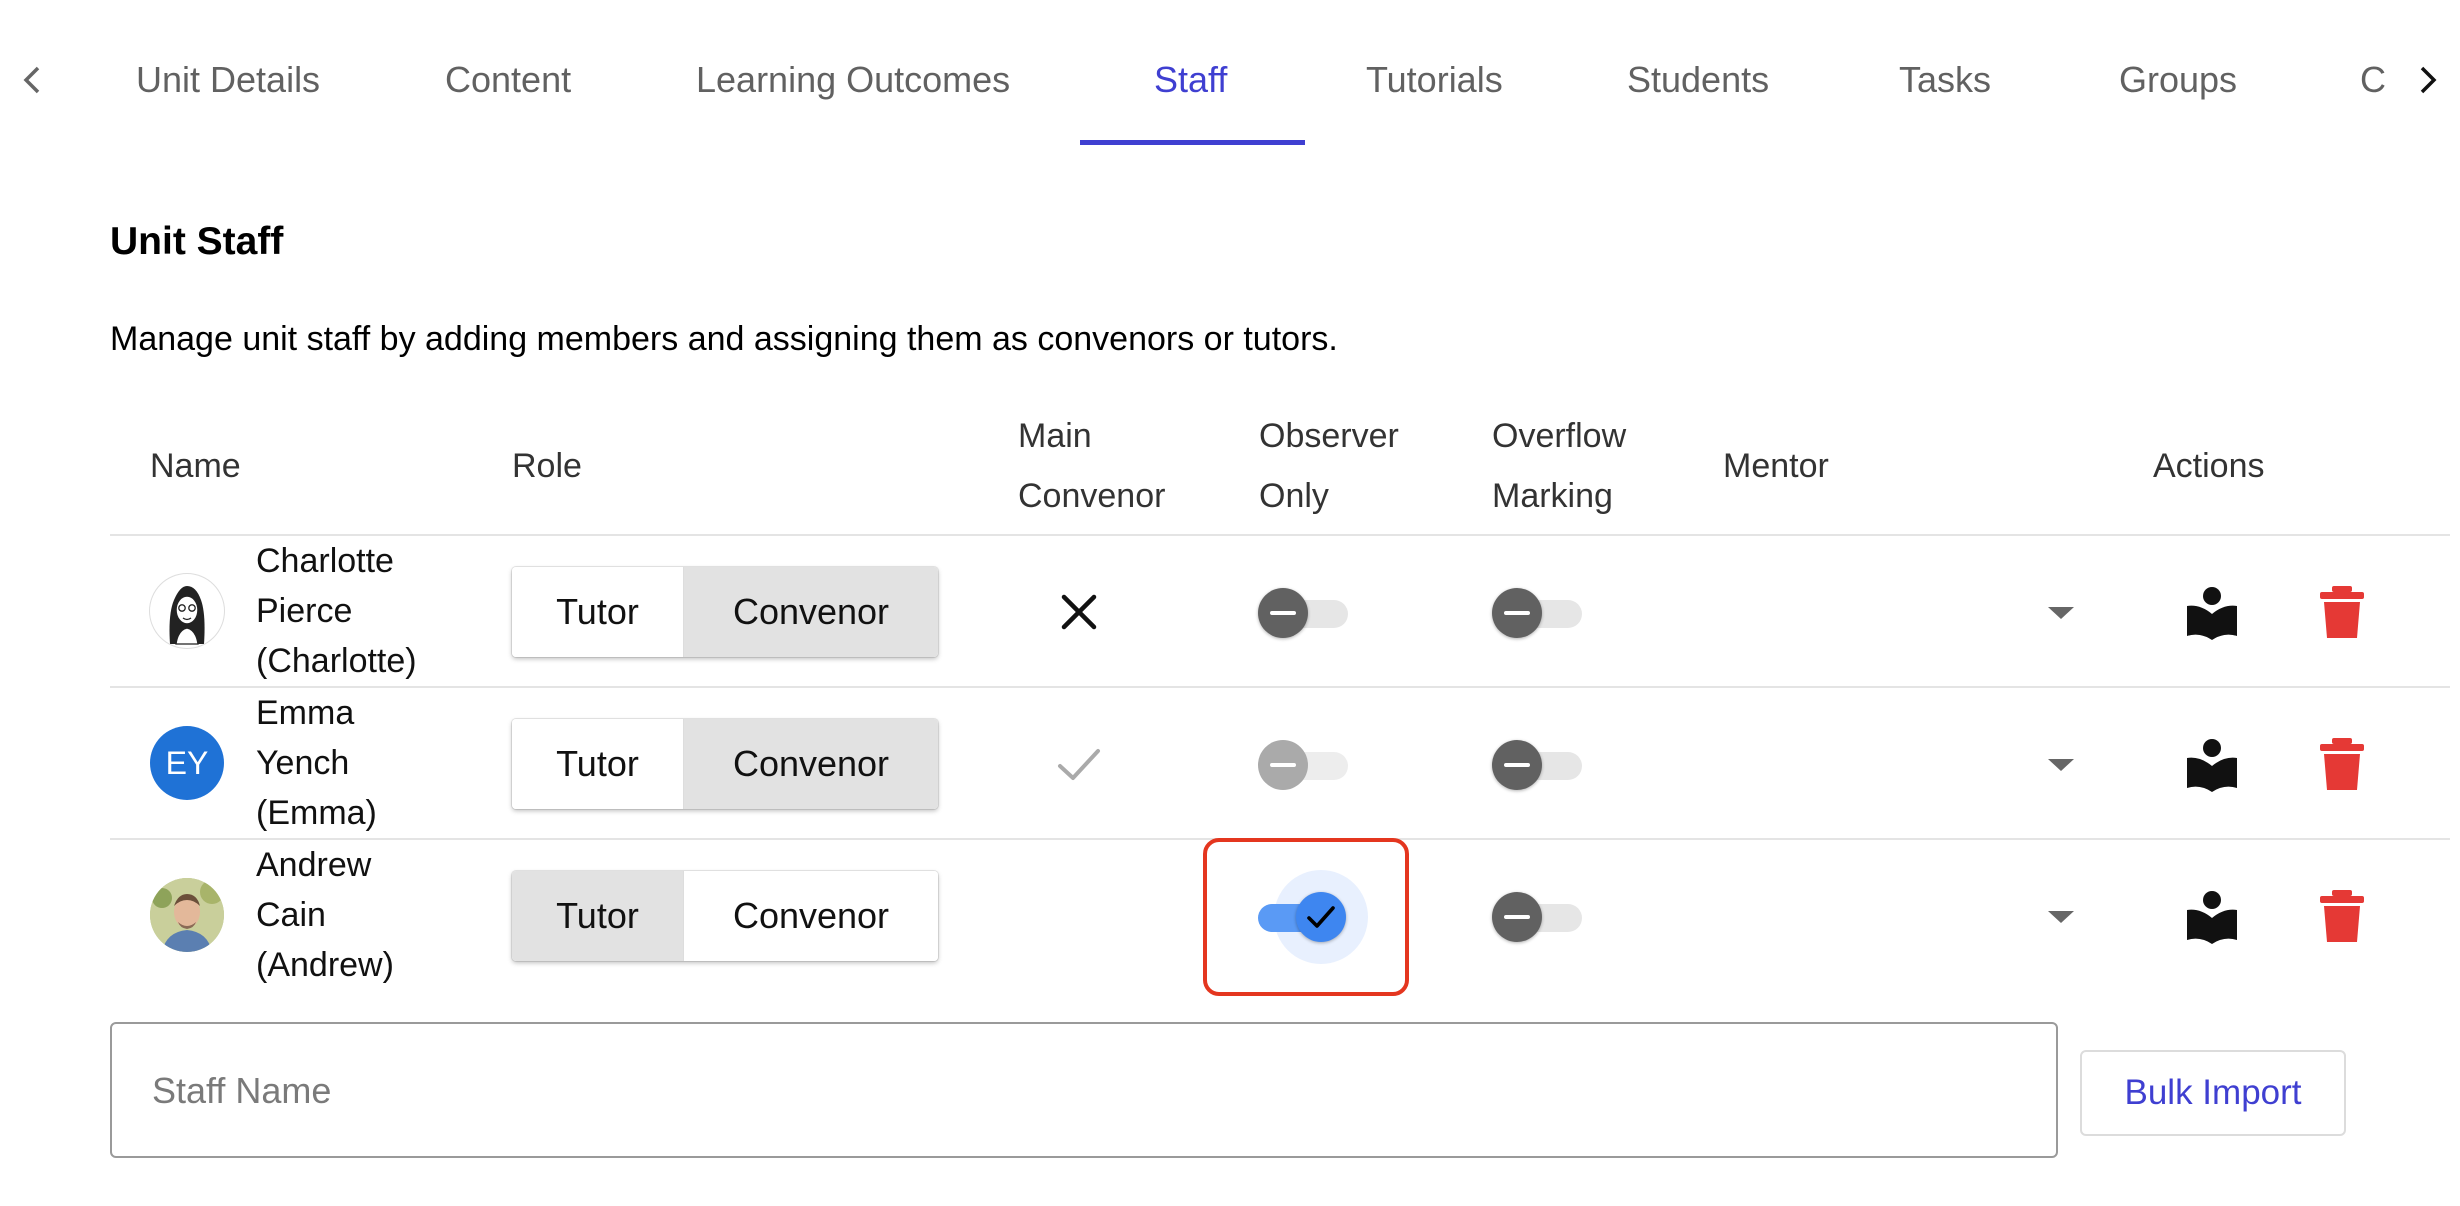  Describe the element at coordinates (303, 763) in the screenshot. I see `staff-name-last: Yench` at that location.